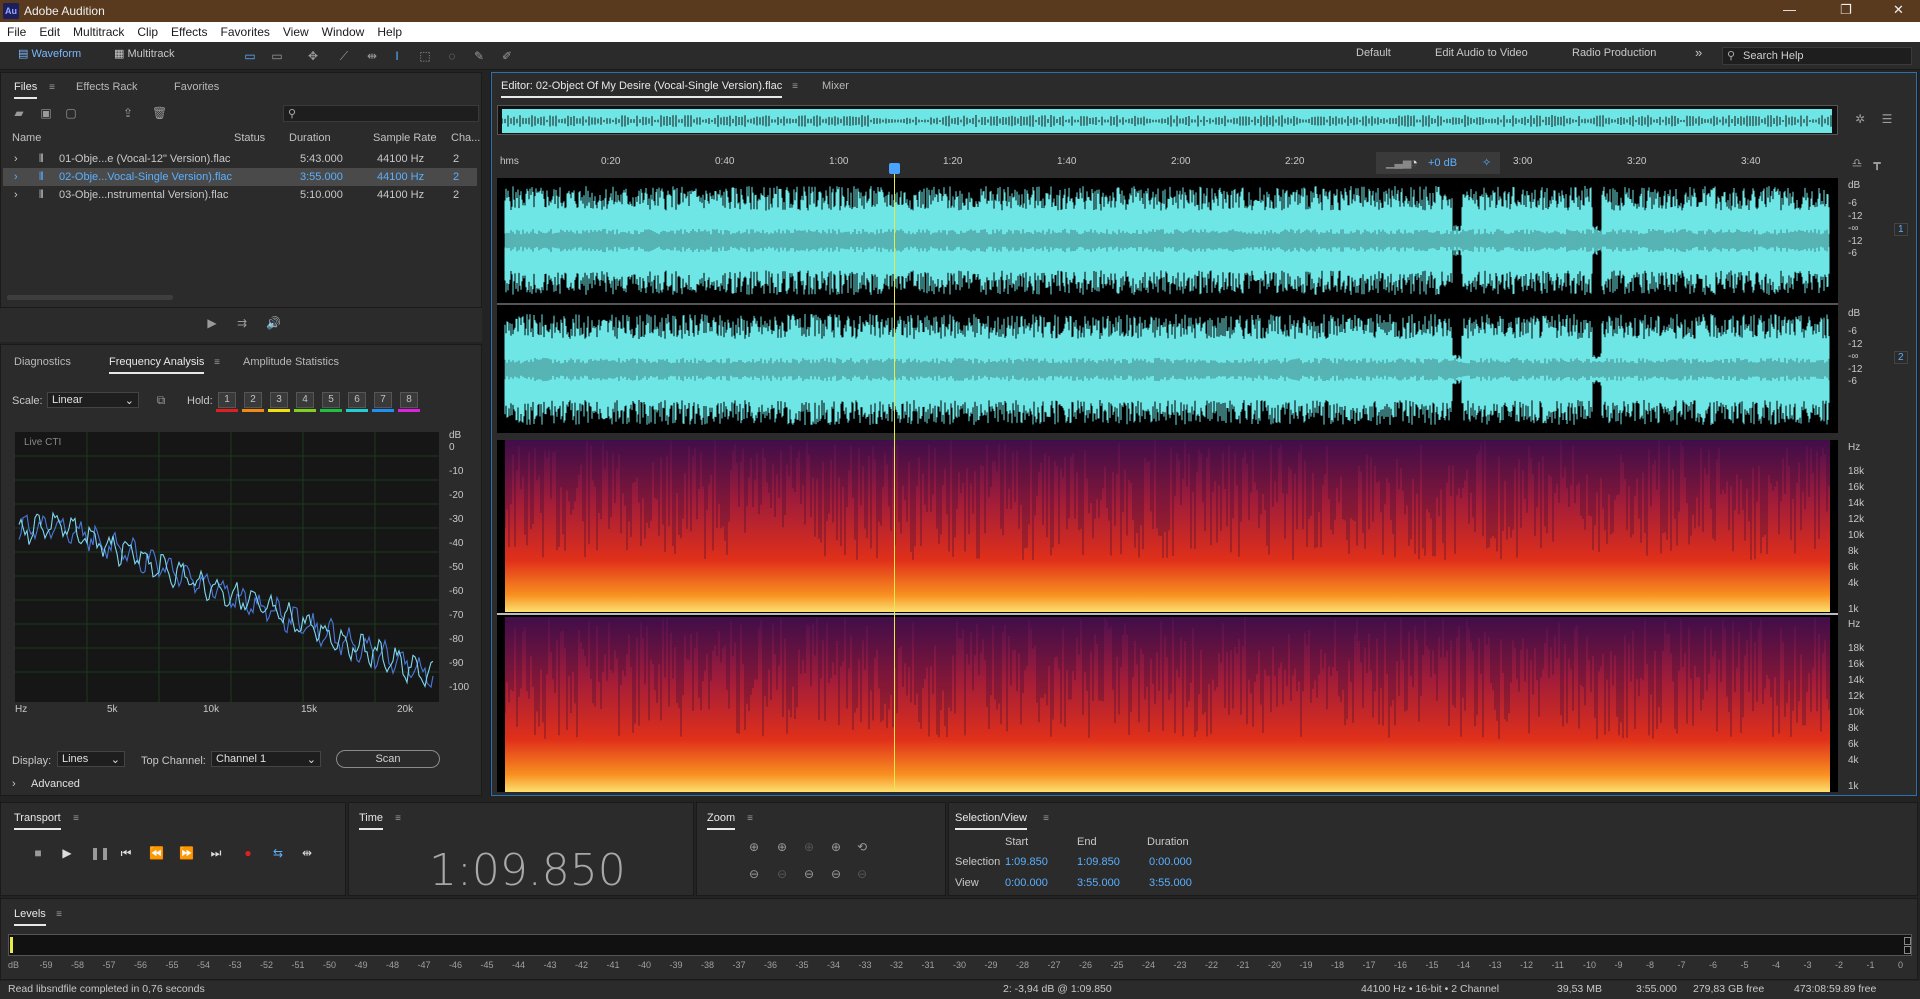 This screenshot has height=999, width=1920. Describe the element at coordinates (107, 87) in the screenshot. I see `tab-effects-rack: Effects Rack` at that location.